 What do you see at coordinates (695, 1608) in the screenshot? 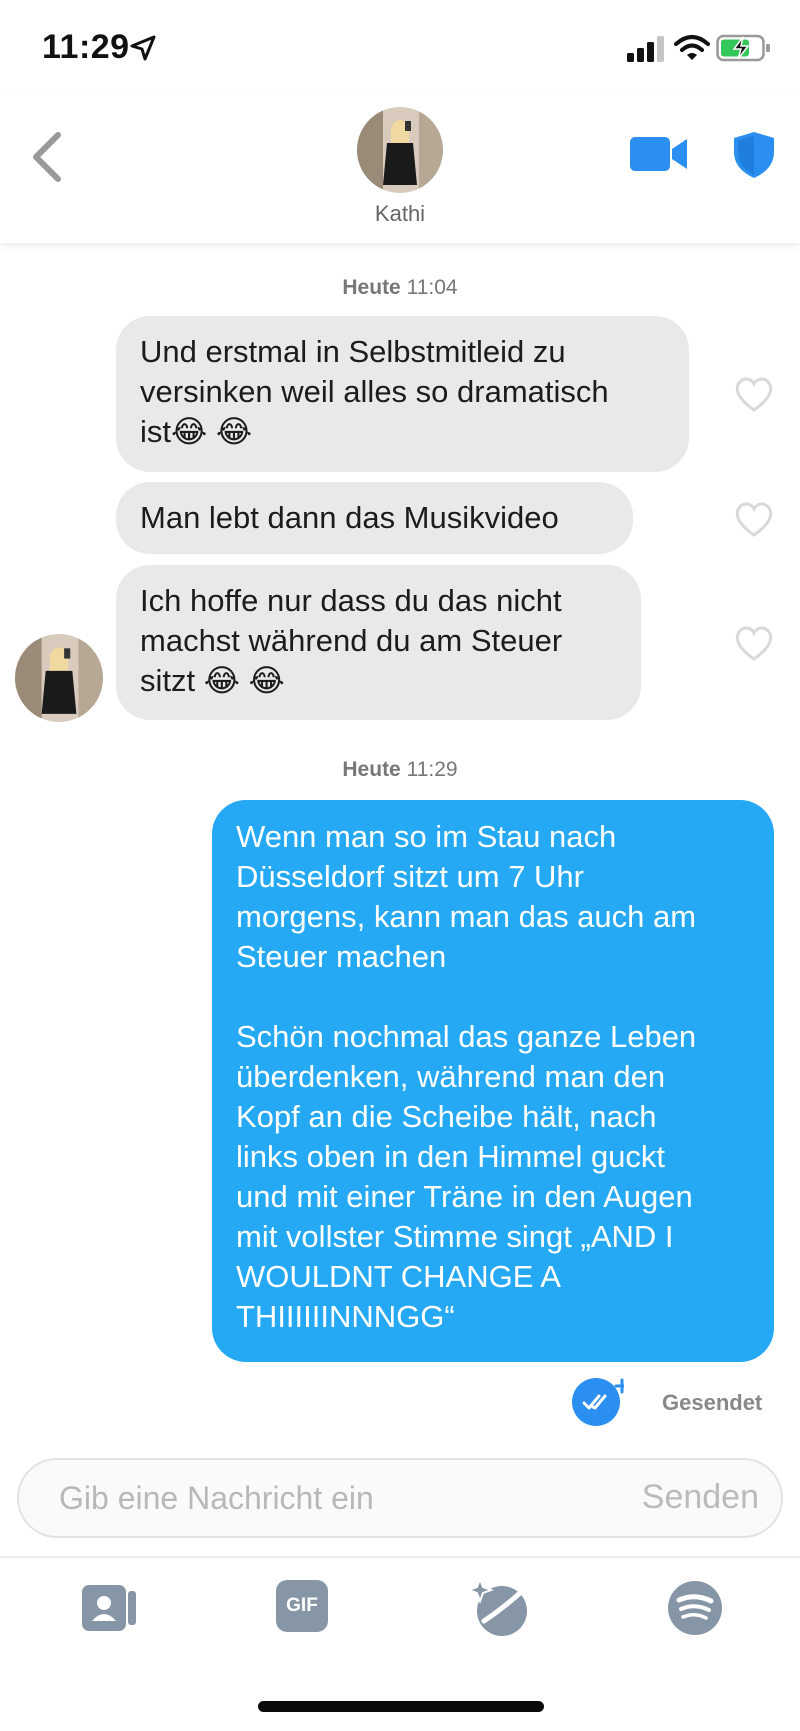
I see `spotify-icon` at bounding box center [695, 1608].